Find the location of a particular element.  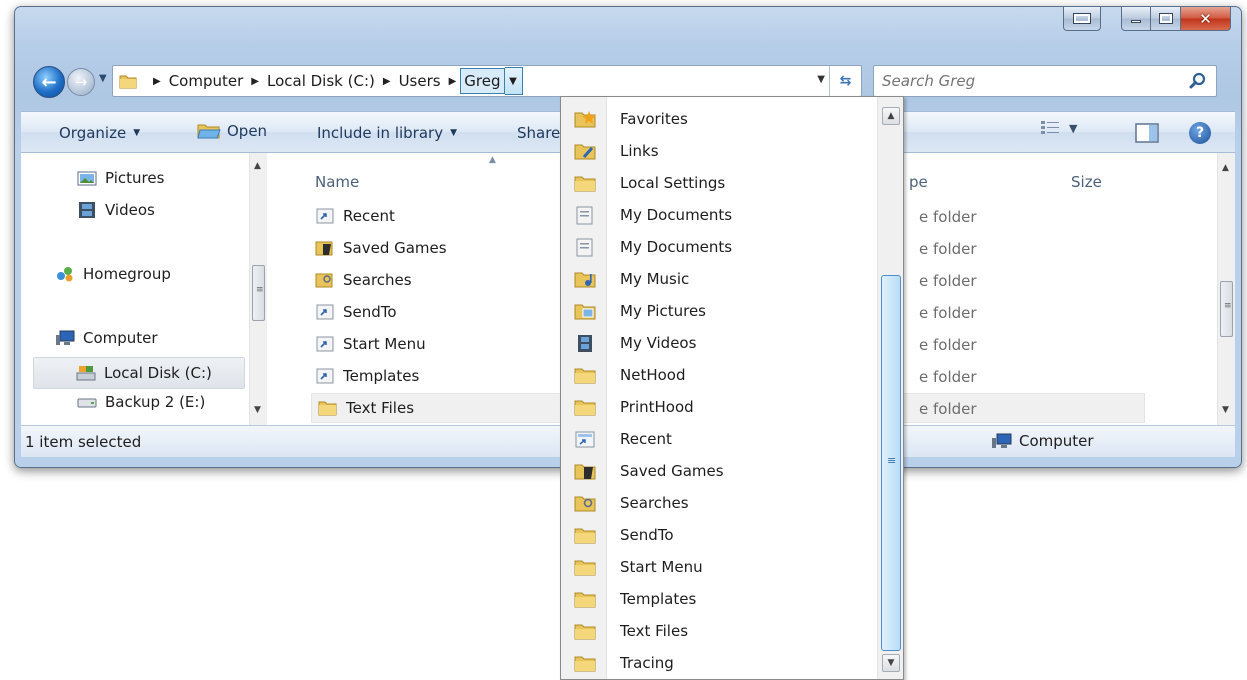

file-row-searches: Searches is located at coordinates (419, 280).